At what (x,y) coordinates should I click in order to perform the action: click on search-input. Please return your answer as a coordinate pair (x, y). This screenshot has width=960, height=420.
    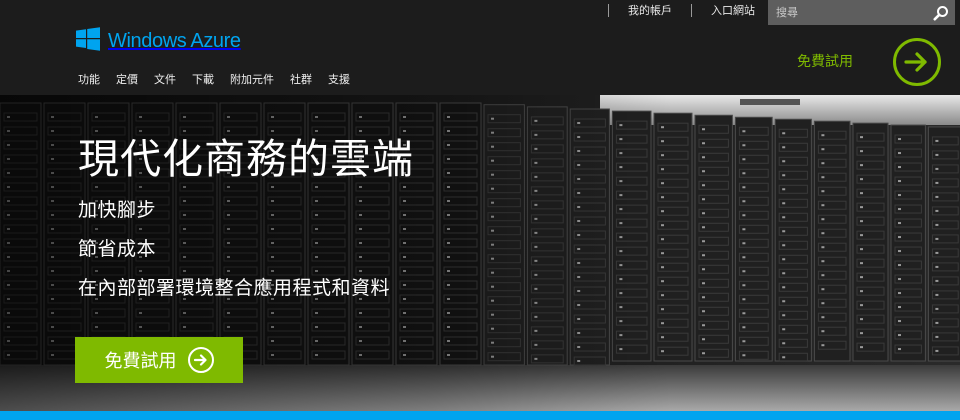
    Looking at the image, I should click on (847, 12).